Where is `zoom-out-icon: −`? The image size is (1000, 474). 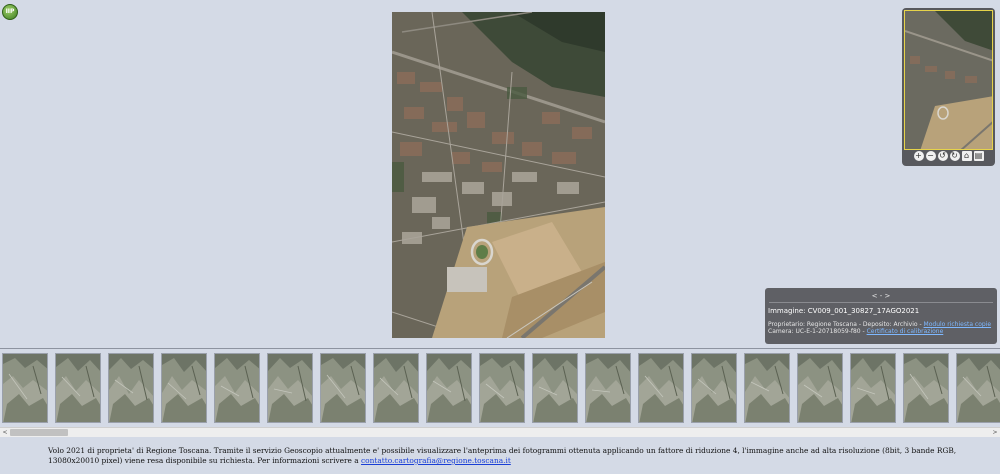
zoom-out-icon: − is located at coordinates (930, 156).